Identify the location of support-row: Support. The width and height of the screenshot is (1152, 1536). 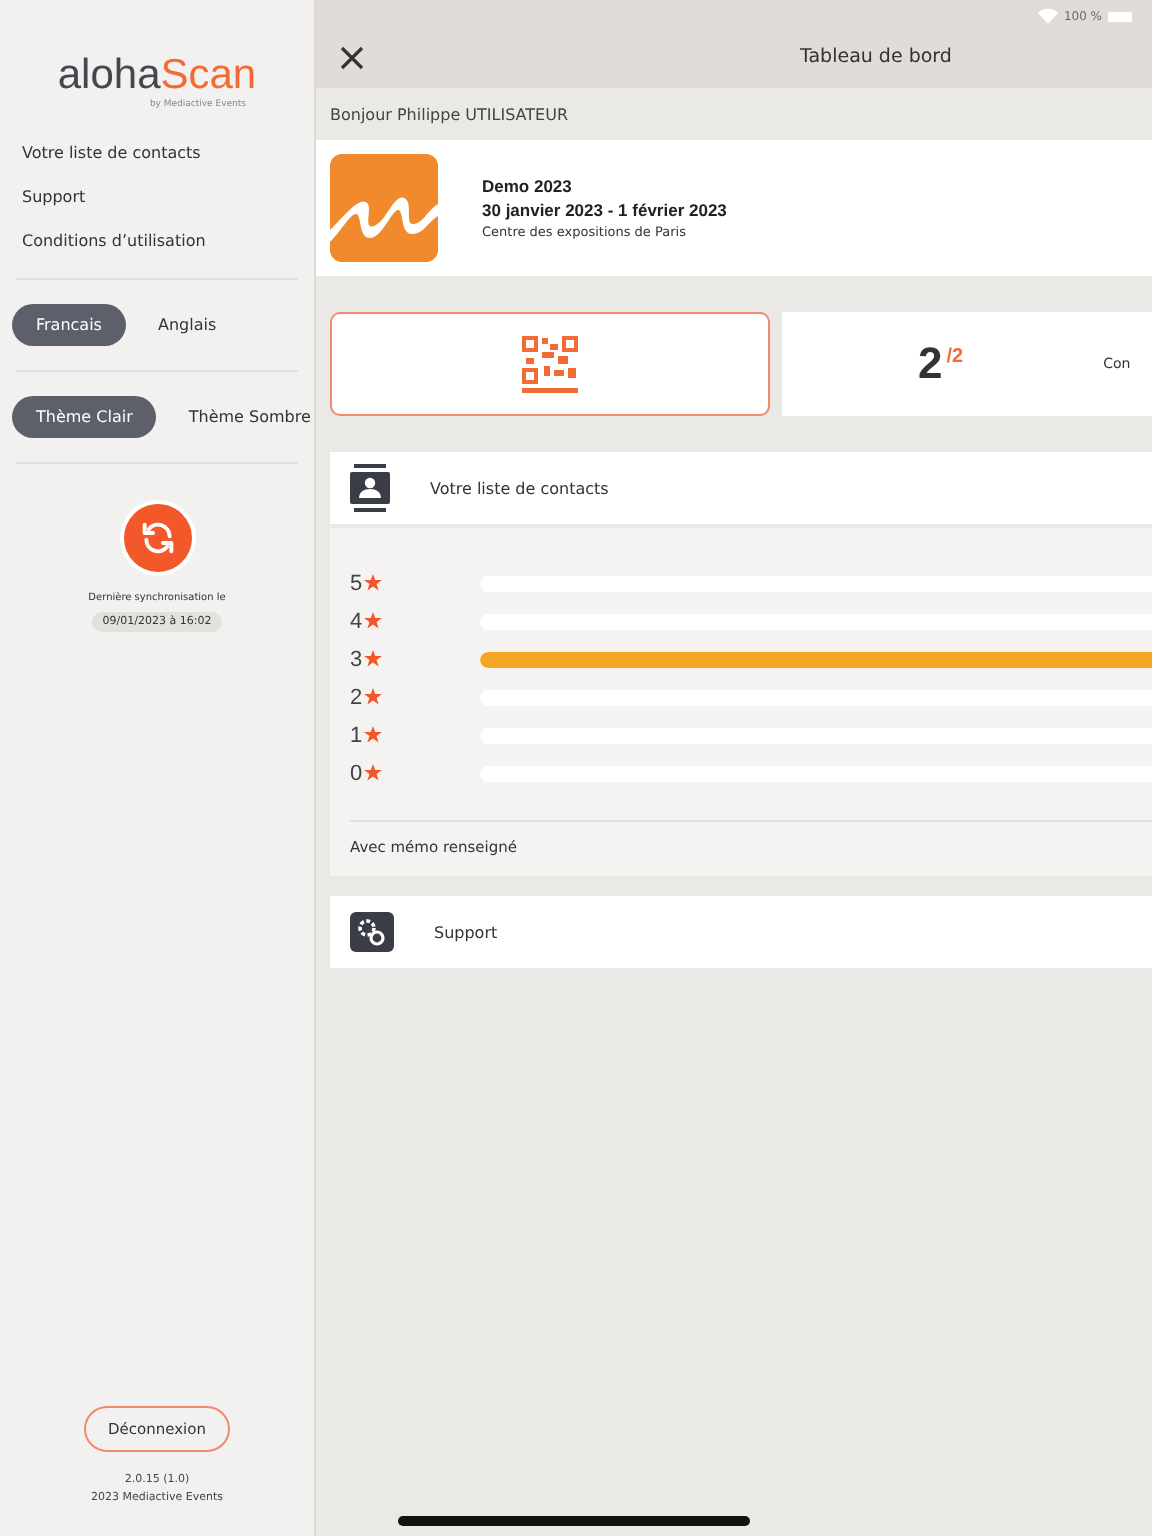
(741, 932).